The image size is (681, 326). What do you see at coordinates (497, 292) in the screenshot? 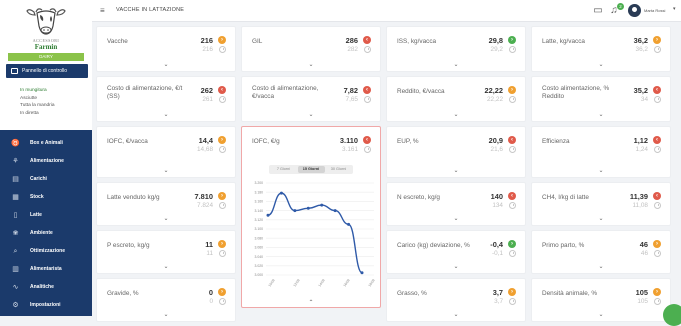
I see `kpi-value: 3,7` at bounding box center [497, 292].